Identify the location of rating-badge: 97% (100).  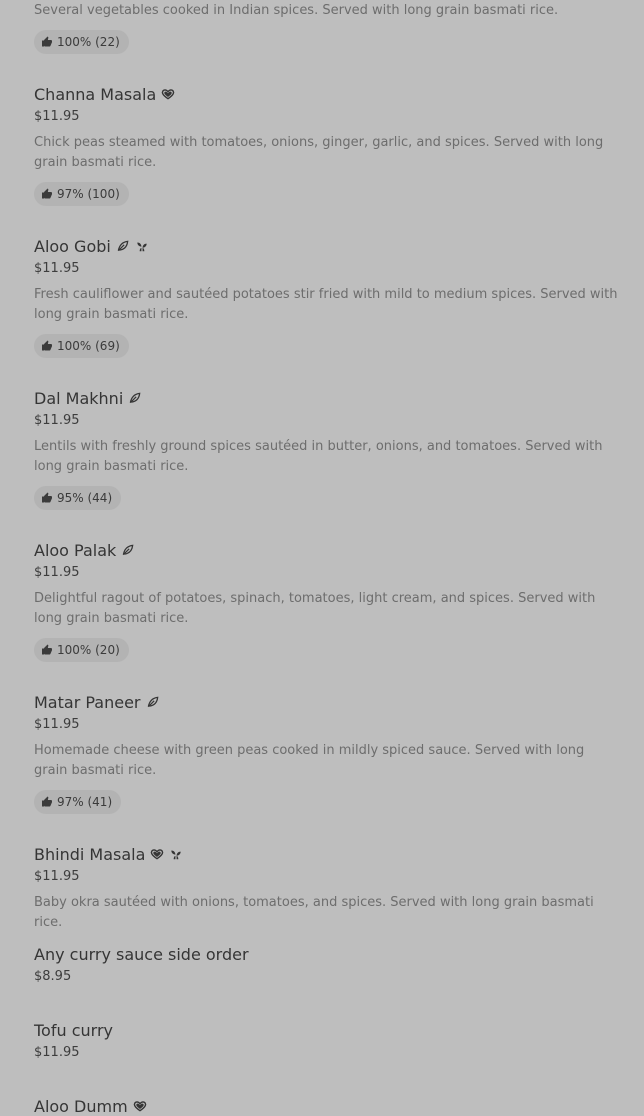
(81, 194).